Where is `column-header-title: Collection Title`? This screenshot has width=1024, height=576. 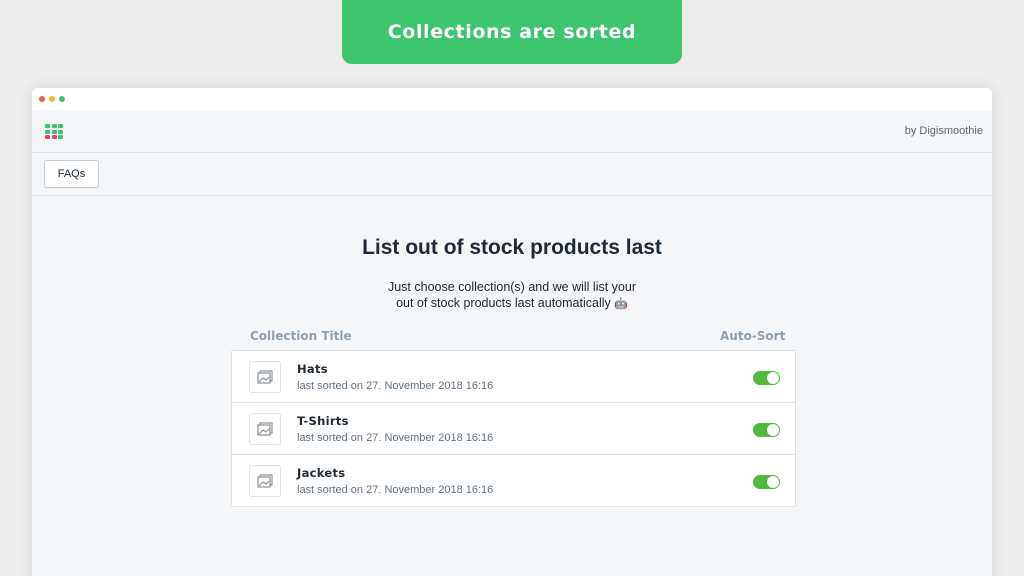
column-header-title: Collection Title is located at coordinates (301, 336).